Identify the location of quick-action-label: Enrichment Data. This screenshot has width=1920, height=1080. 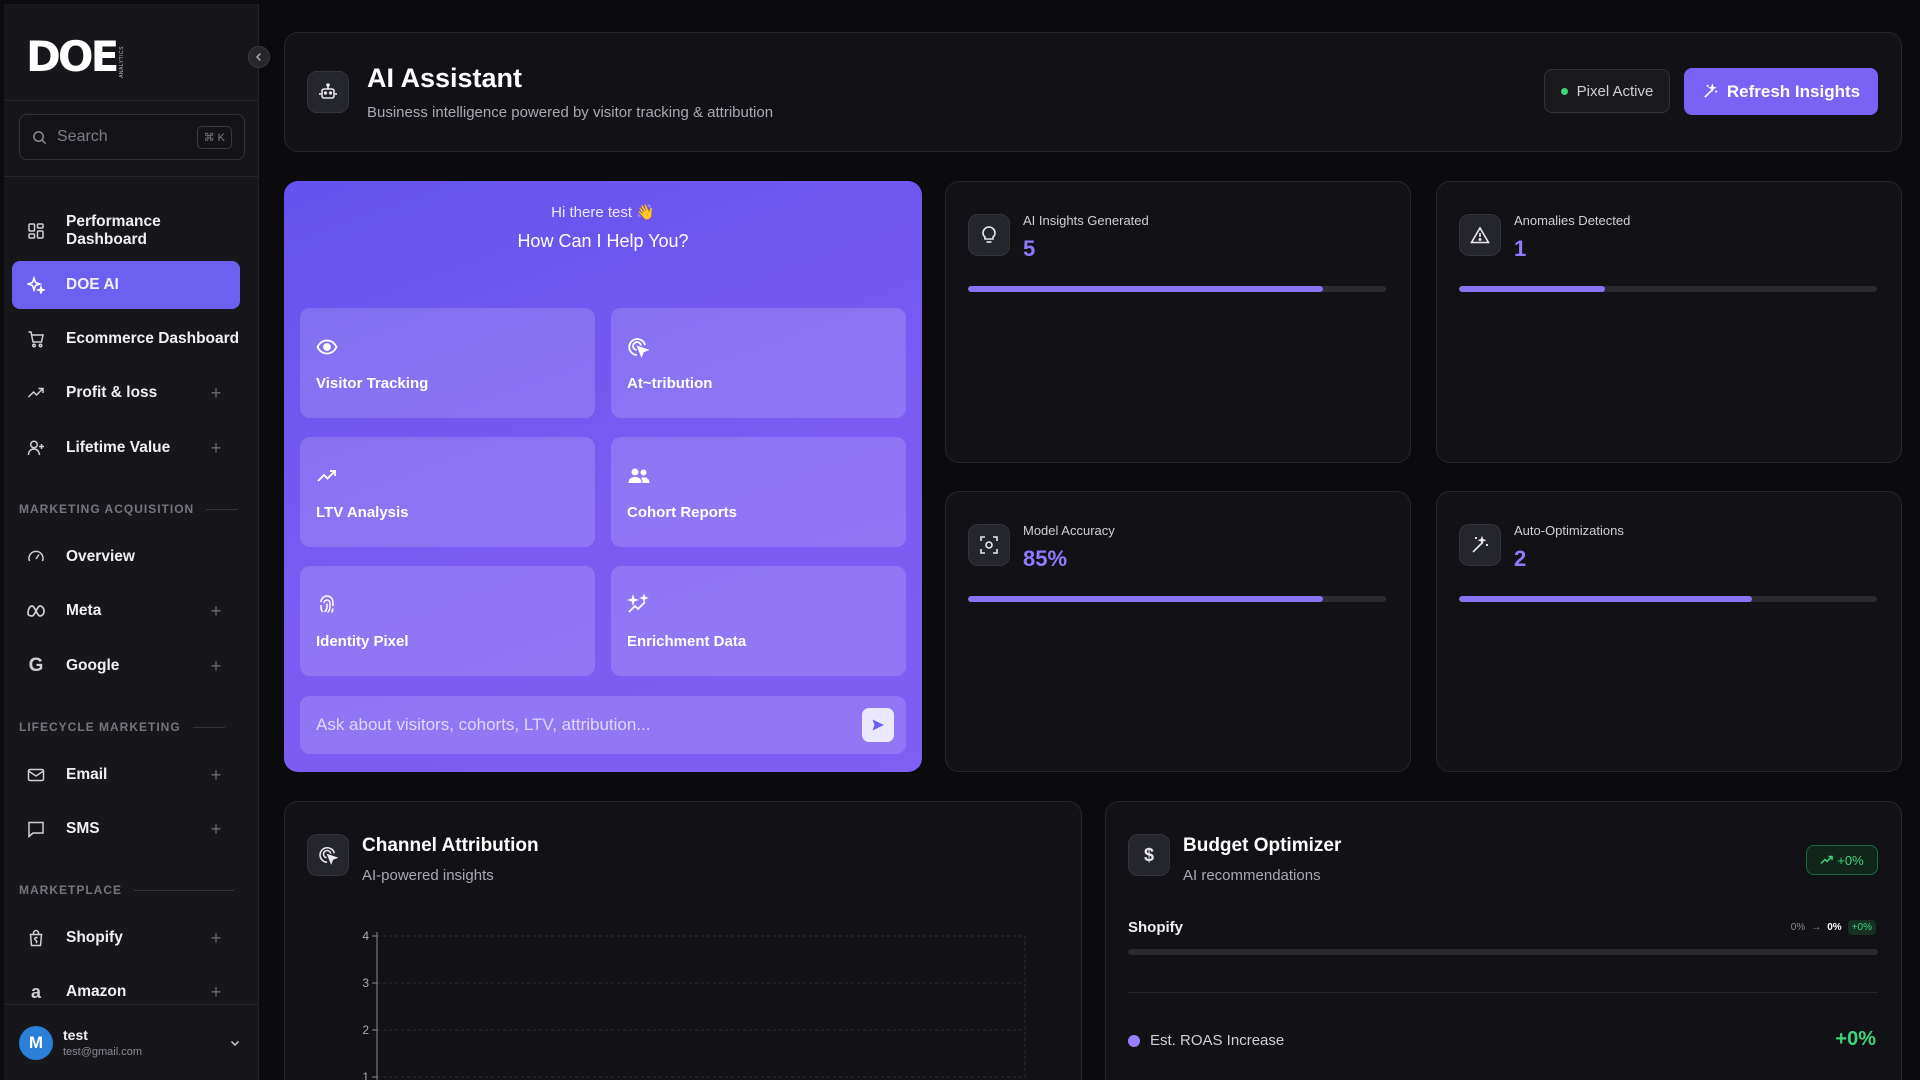
(687, 641).